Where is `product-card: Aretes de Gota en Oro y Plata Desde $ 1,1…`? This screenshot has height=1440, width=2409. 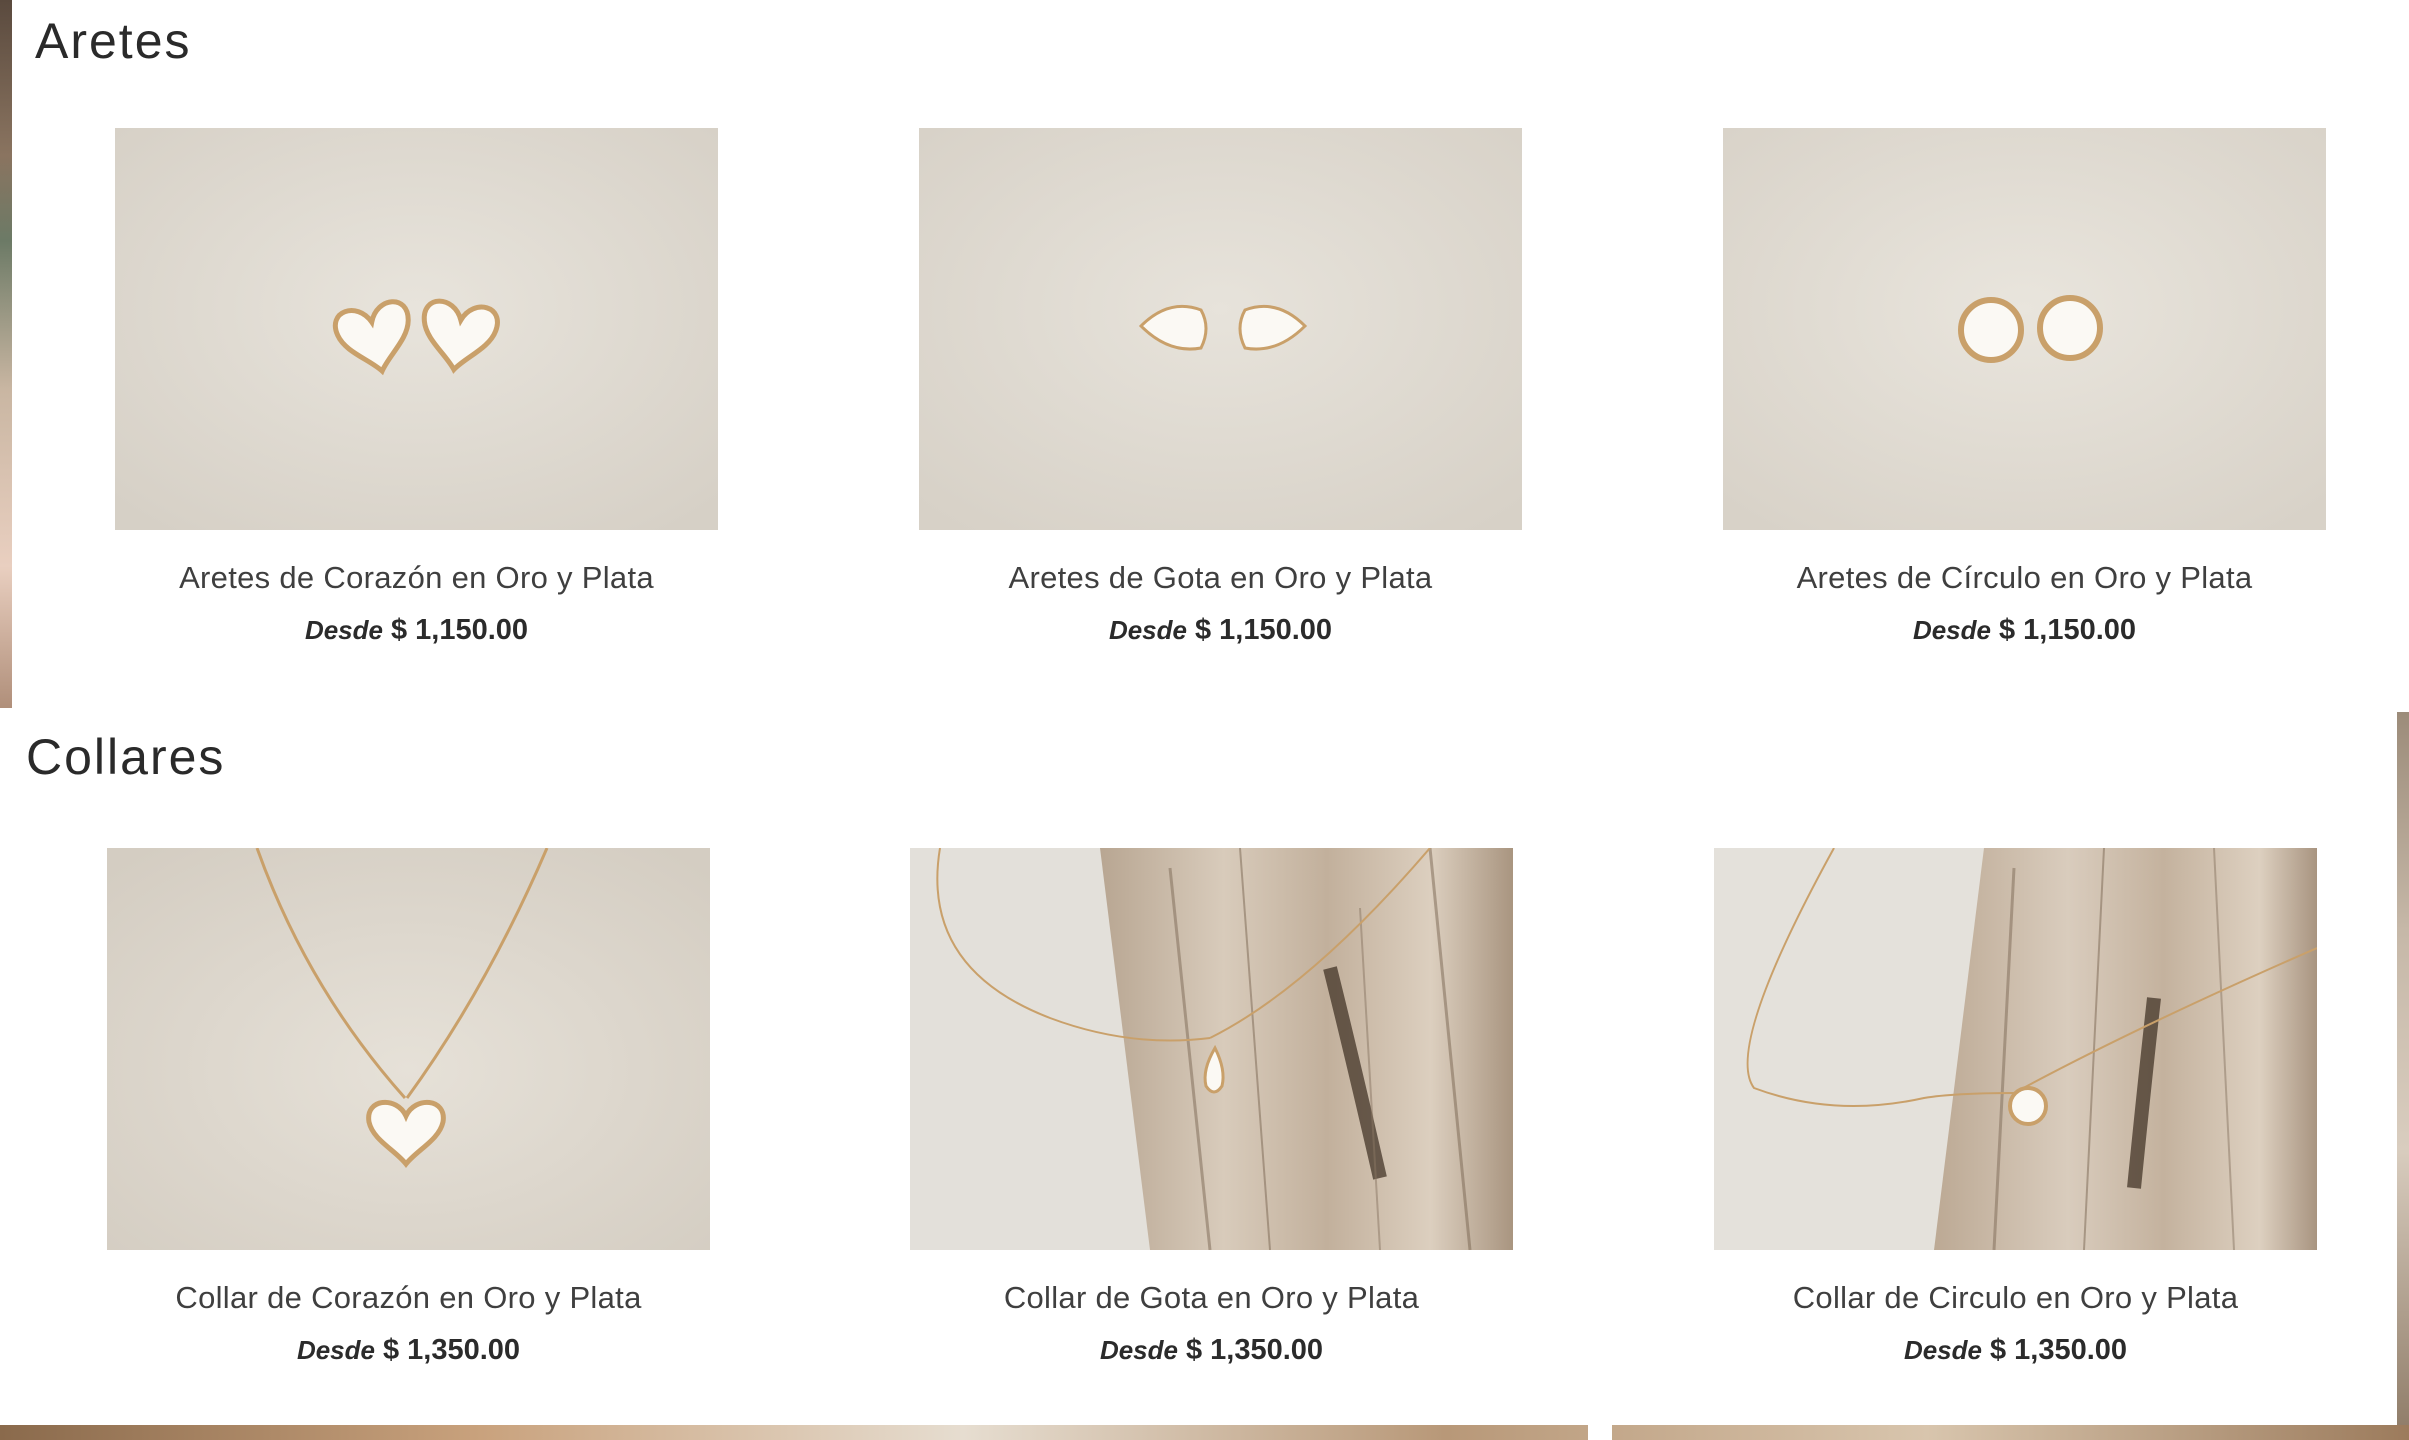 product-card: Aretes de Gota en Oro y Plata Desde $ 1,1… is located at coordinates (1220, 387).